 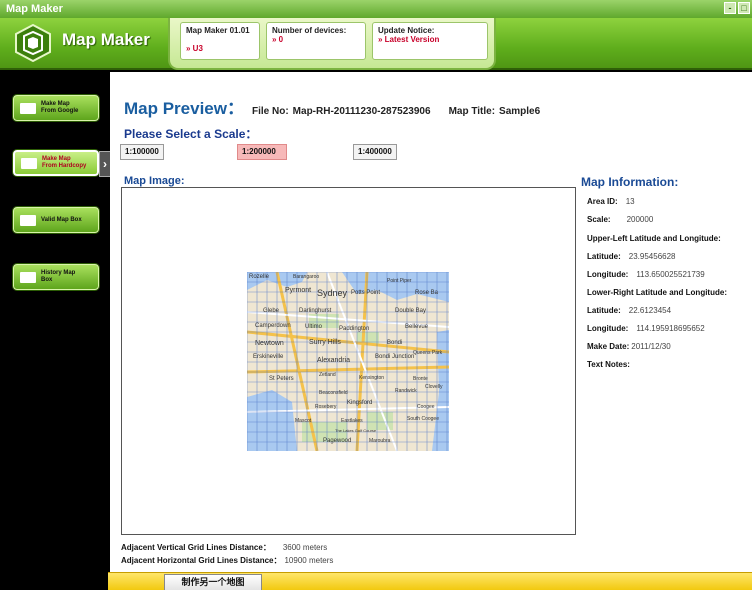 What do you see at coordinates (270, 111) in the screenshot?
I see `file-no-label: File No:` at bounding box center [270, 111].